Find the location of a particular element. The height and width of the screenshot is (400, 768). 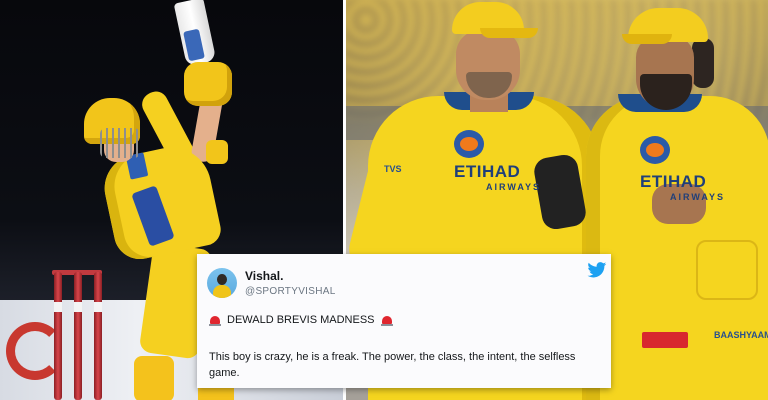

stump-right is located at coordinates (98, 336).